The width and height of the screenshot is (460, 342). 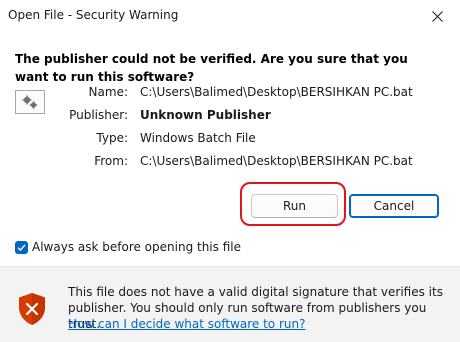 I want to click on type-label: Type:, so click(x=112, y=138).